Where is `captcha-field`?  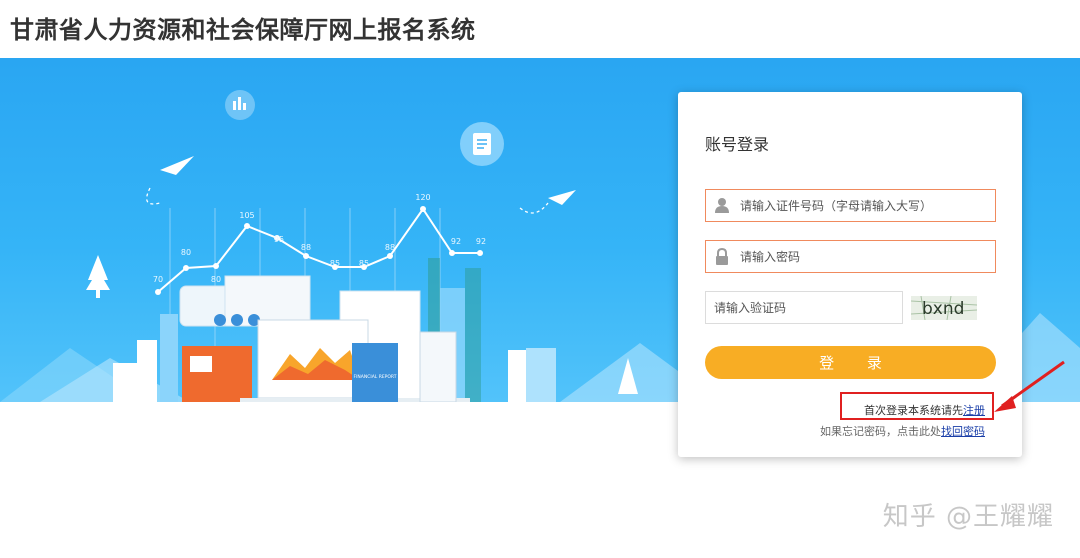 captcha-field is located at coordinates (804, 307).